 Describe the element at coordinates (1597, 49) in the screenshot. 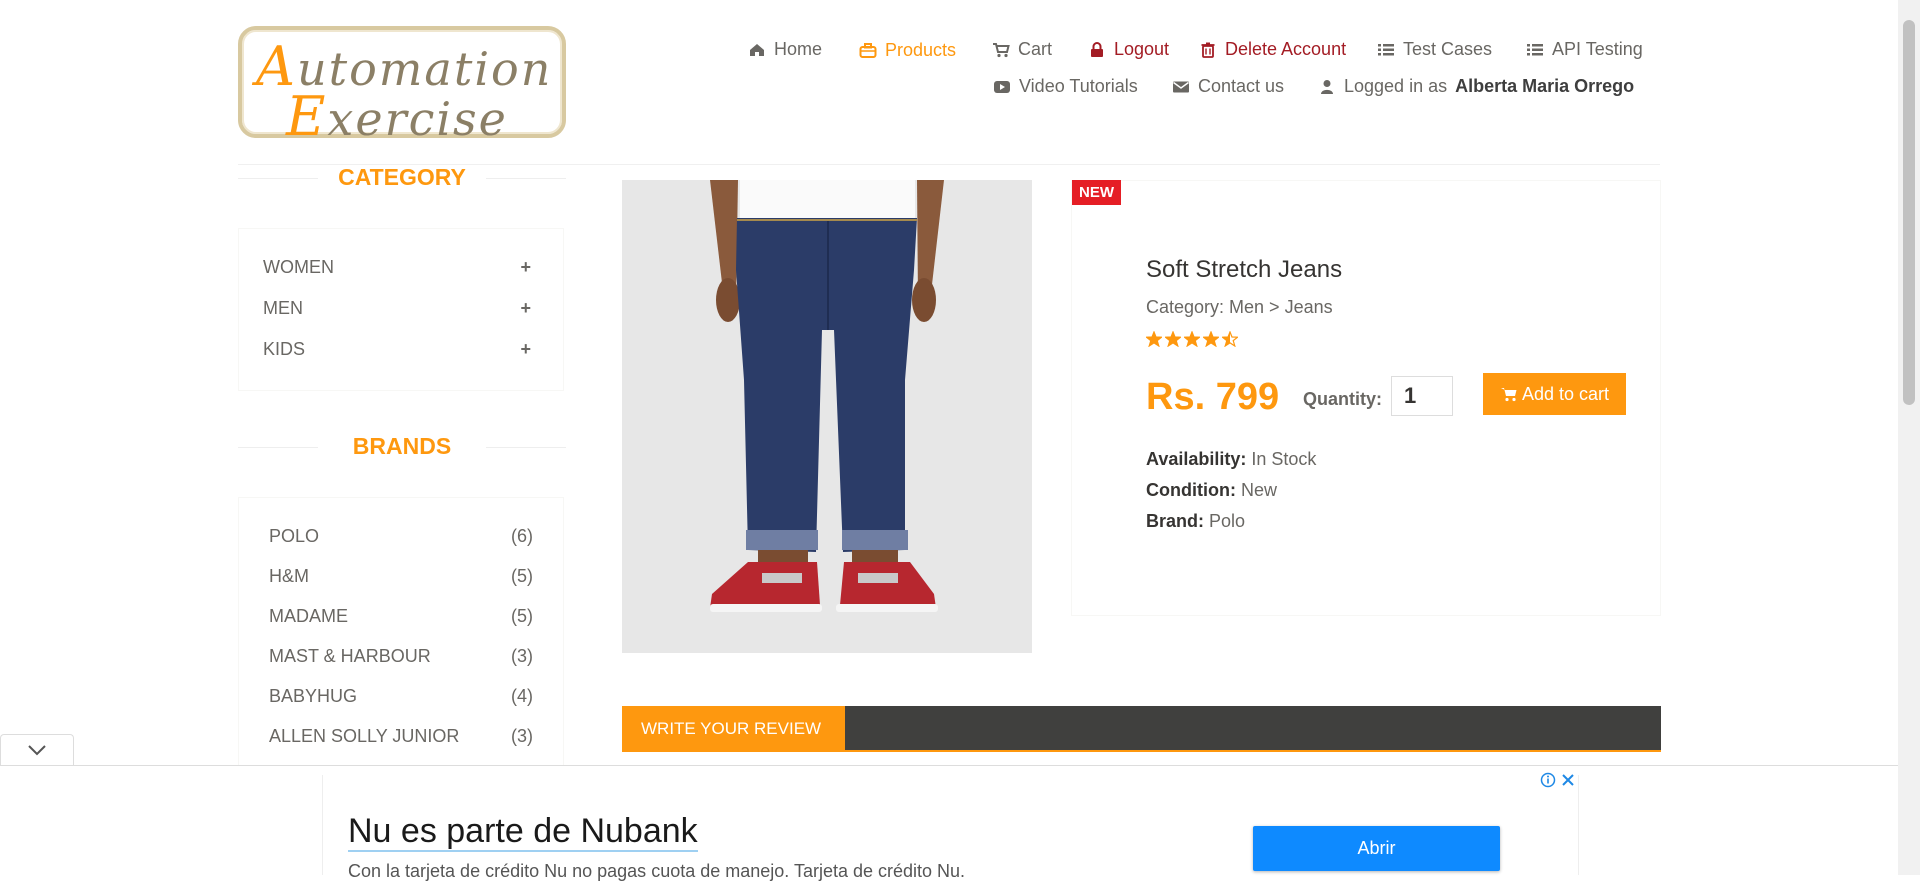

I see `nav-api-testing-label: API Testing` at that location.